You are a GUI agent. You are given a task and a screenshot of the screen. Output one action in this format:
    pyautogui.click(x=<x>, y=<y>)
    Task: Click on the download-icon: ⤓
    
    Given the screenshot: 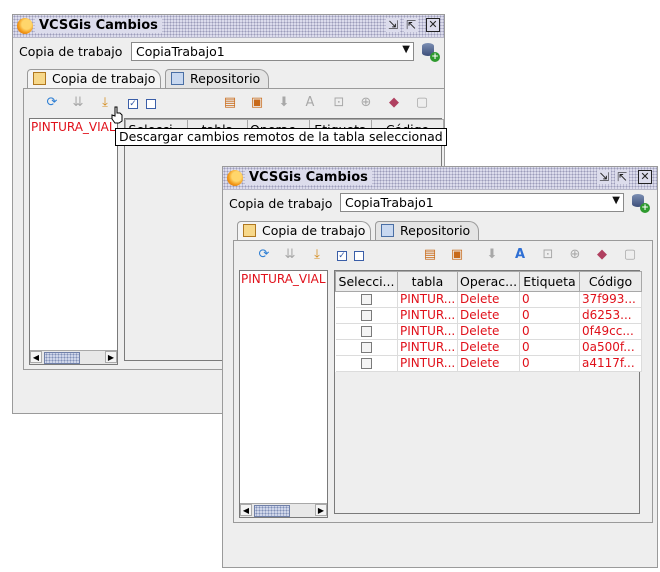 What is the action you would take?
    pyautogui.click(x=317, y=255)
    